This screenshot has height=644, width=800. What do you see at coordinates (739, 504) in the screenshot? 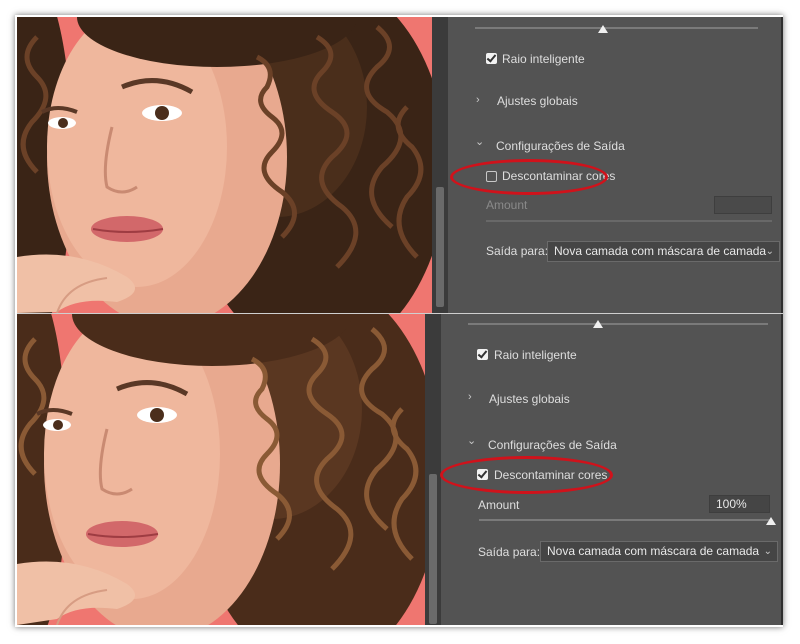
I see `amount-input: 100%` at bounding box center [739, 504].